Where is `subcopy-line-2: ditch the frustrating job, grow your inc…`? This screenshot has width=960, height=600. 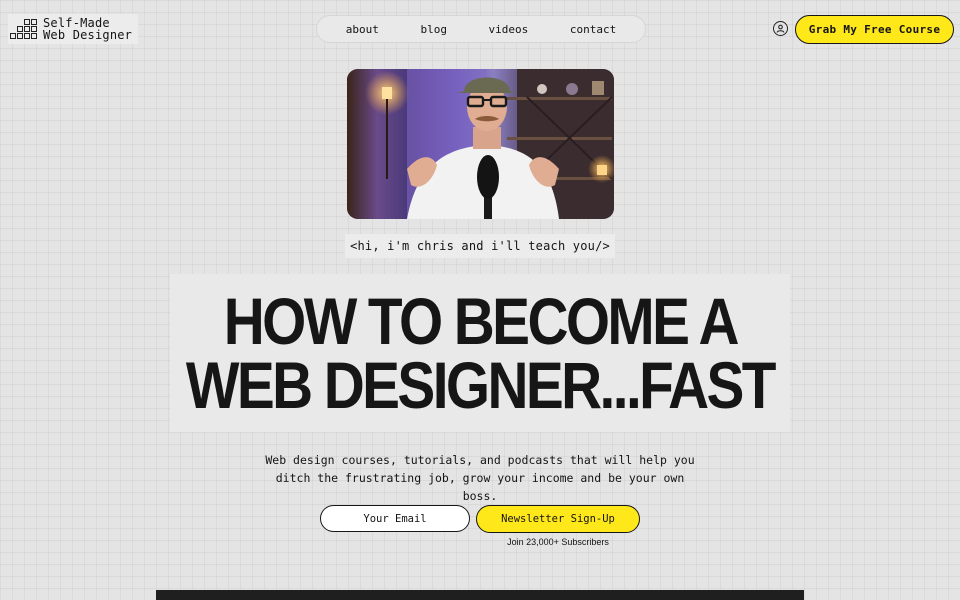 subcopy-line-2: ditch the frustrating job, grow your inc… is located at coordinates (480, 487).